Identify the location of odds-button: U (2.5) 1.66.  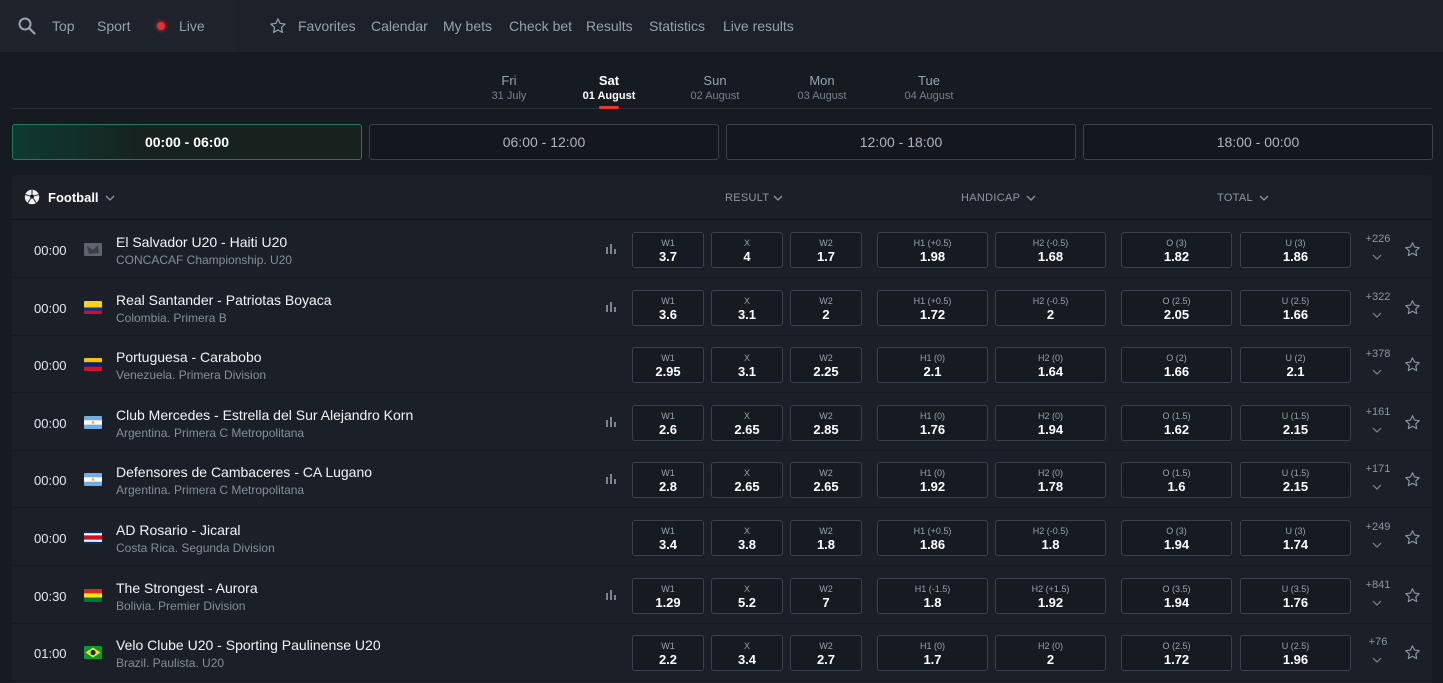
(1295, 308).